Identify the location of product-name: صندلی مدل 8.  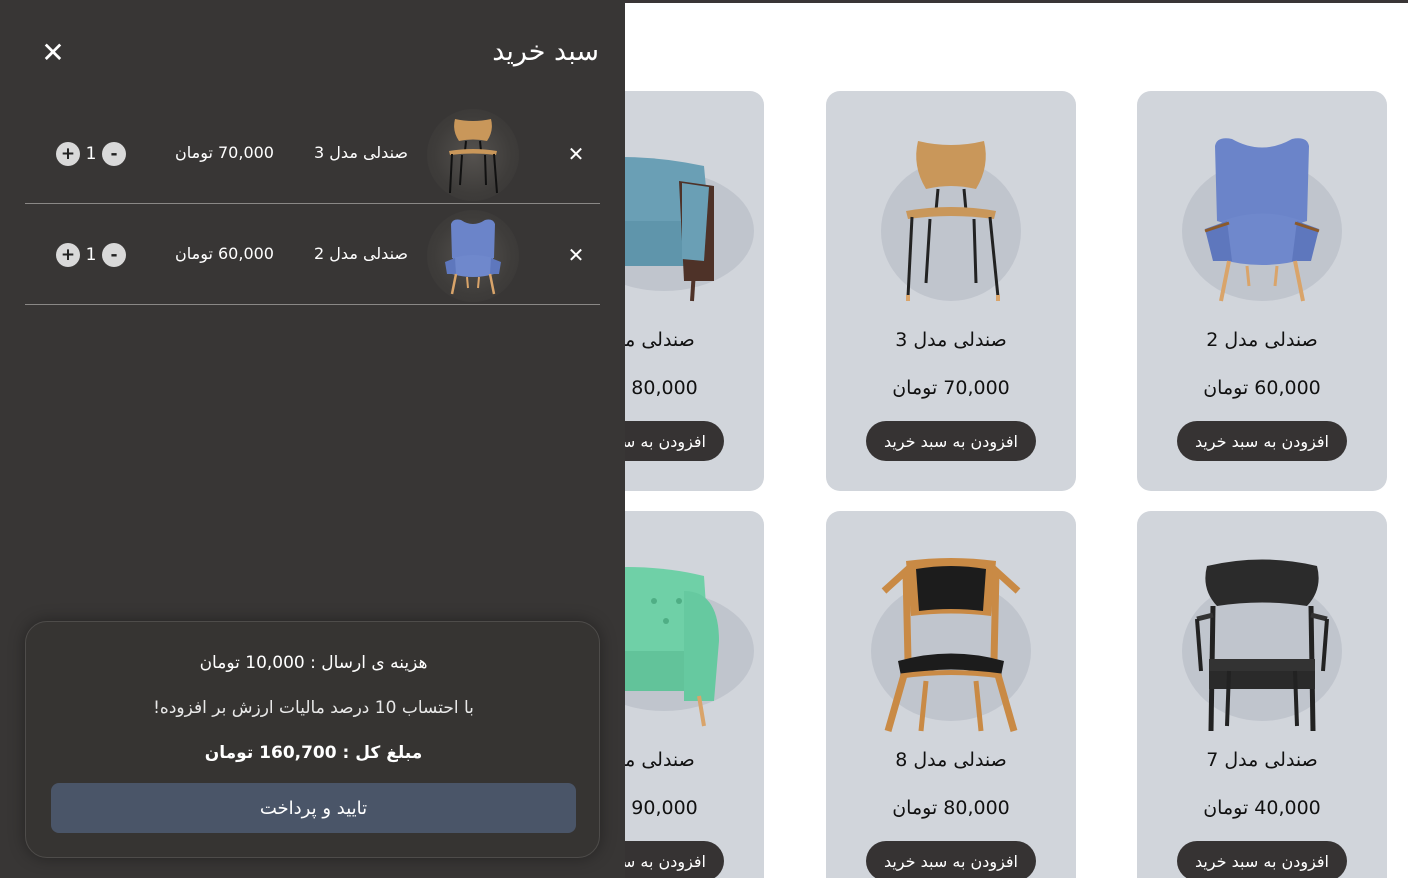
(951, 760).